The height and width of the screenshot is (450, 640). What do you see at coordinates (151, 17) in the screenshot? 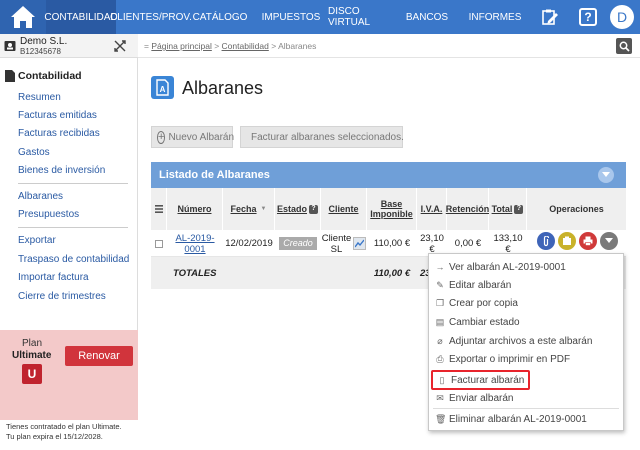
I see `nav-clientes-prov: CLIENTES/PROV.` at bounding box center [151, 17].